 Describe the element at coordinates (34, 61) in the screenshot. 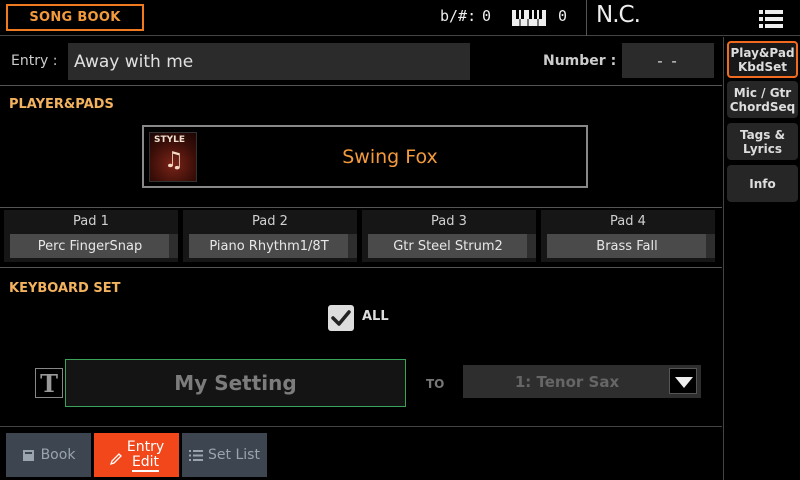

I see `entry-label: Entry :` at that location.